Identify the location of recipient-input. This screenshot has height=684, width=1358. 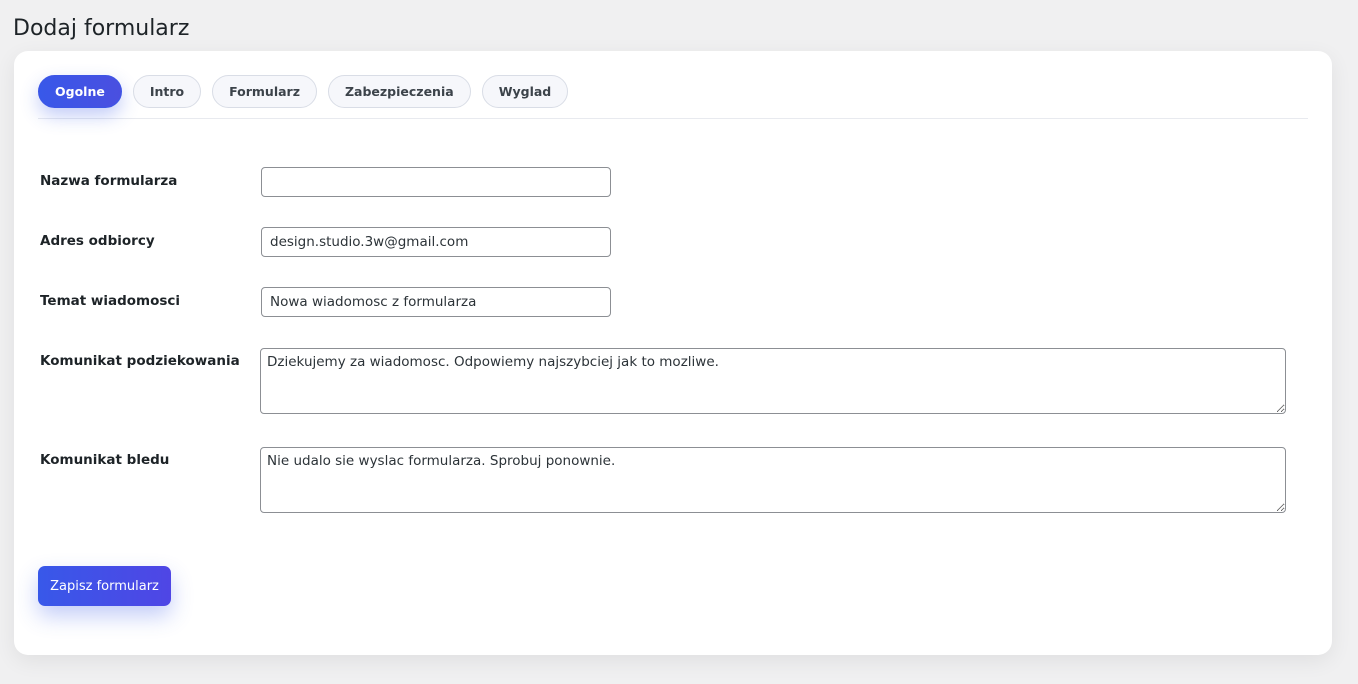
(436, 242).